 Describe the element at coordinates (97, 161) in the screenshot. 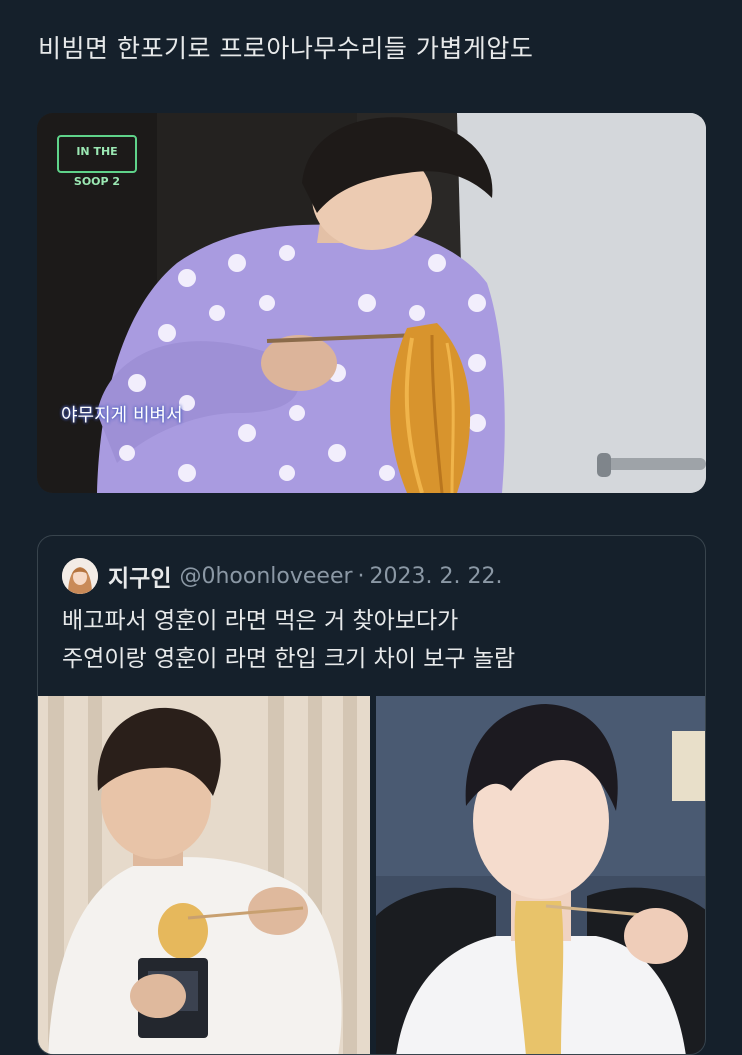

I see `show-logo: IN THE SOOP 2` at that location.